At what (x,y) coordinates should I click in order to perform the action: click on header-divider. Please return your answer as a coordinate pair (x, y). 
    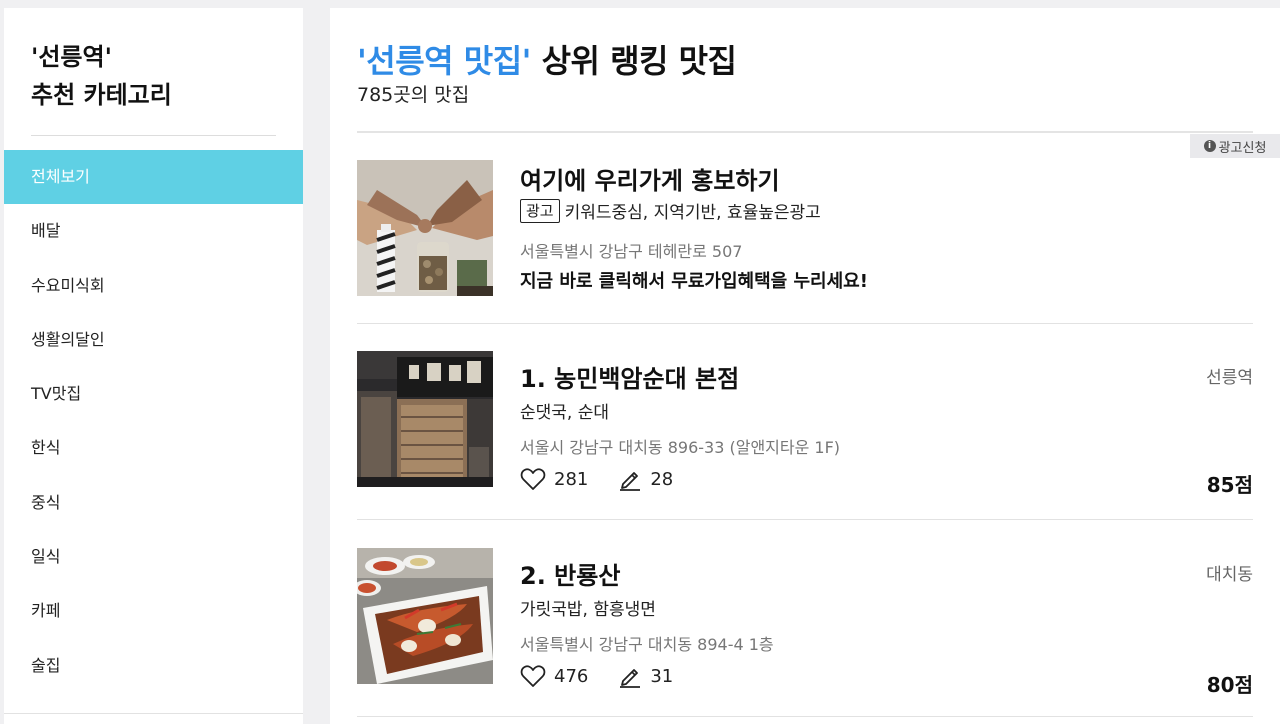
    Looking at the image, I should click on (805, 132).